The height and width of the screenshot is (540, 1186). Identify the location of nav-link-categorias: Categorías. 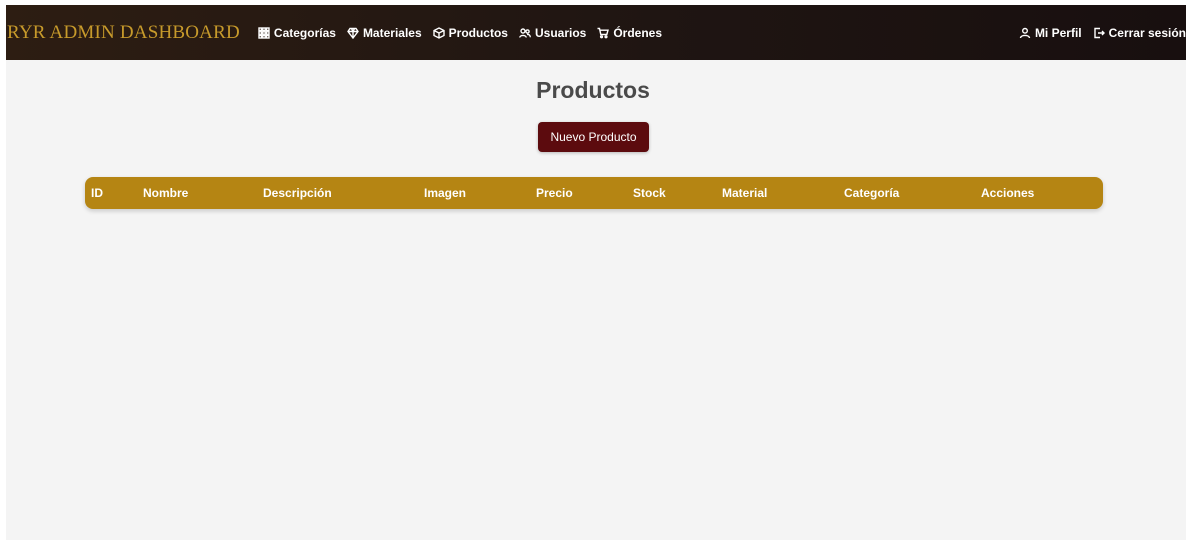
(297, 33).